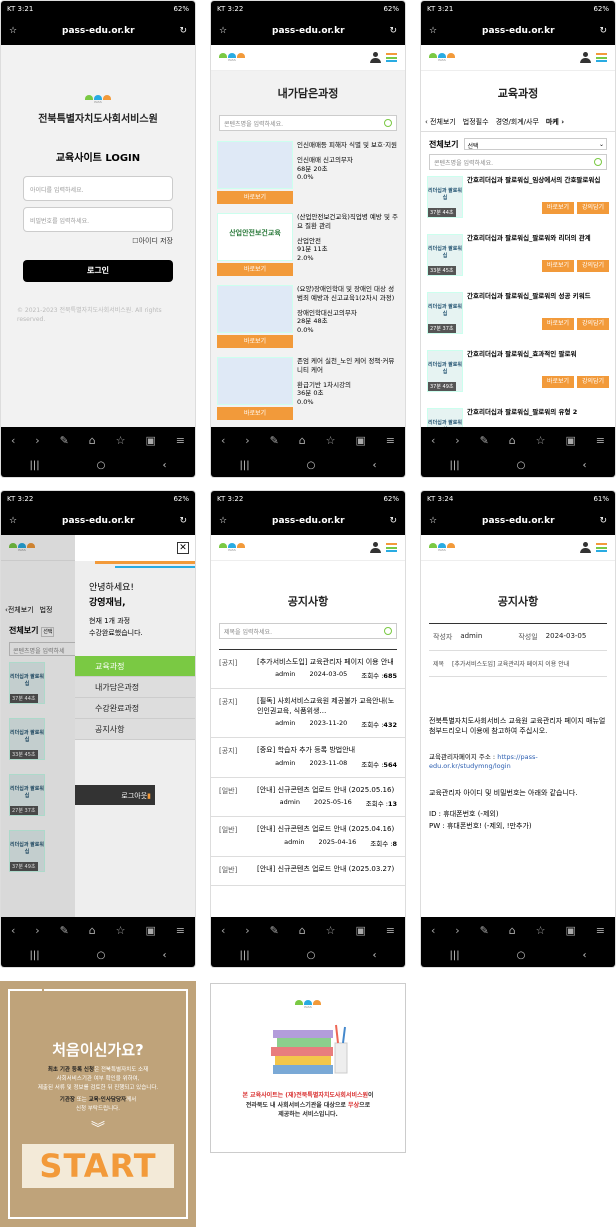 This screenshot has height=1227, width=616. Describe the element at coordinates (327, 829) in the screenshot. I see `notice-title: [안내] 신규콘텐츠 업로드 안내 (2025.04.16)` at that location.